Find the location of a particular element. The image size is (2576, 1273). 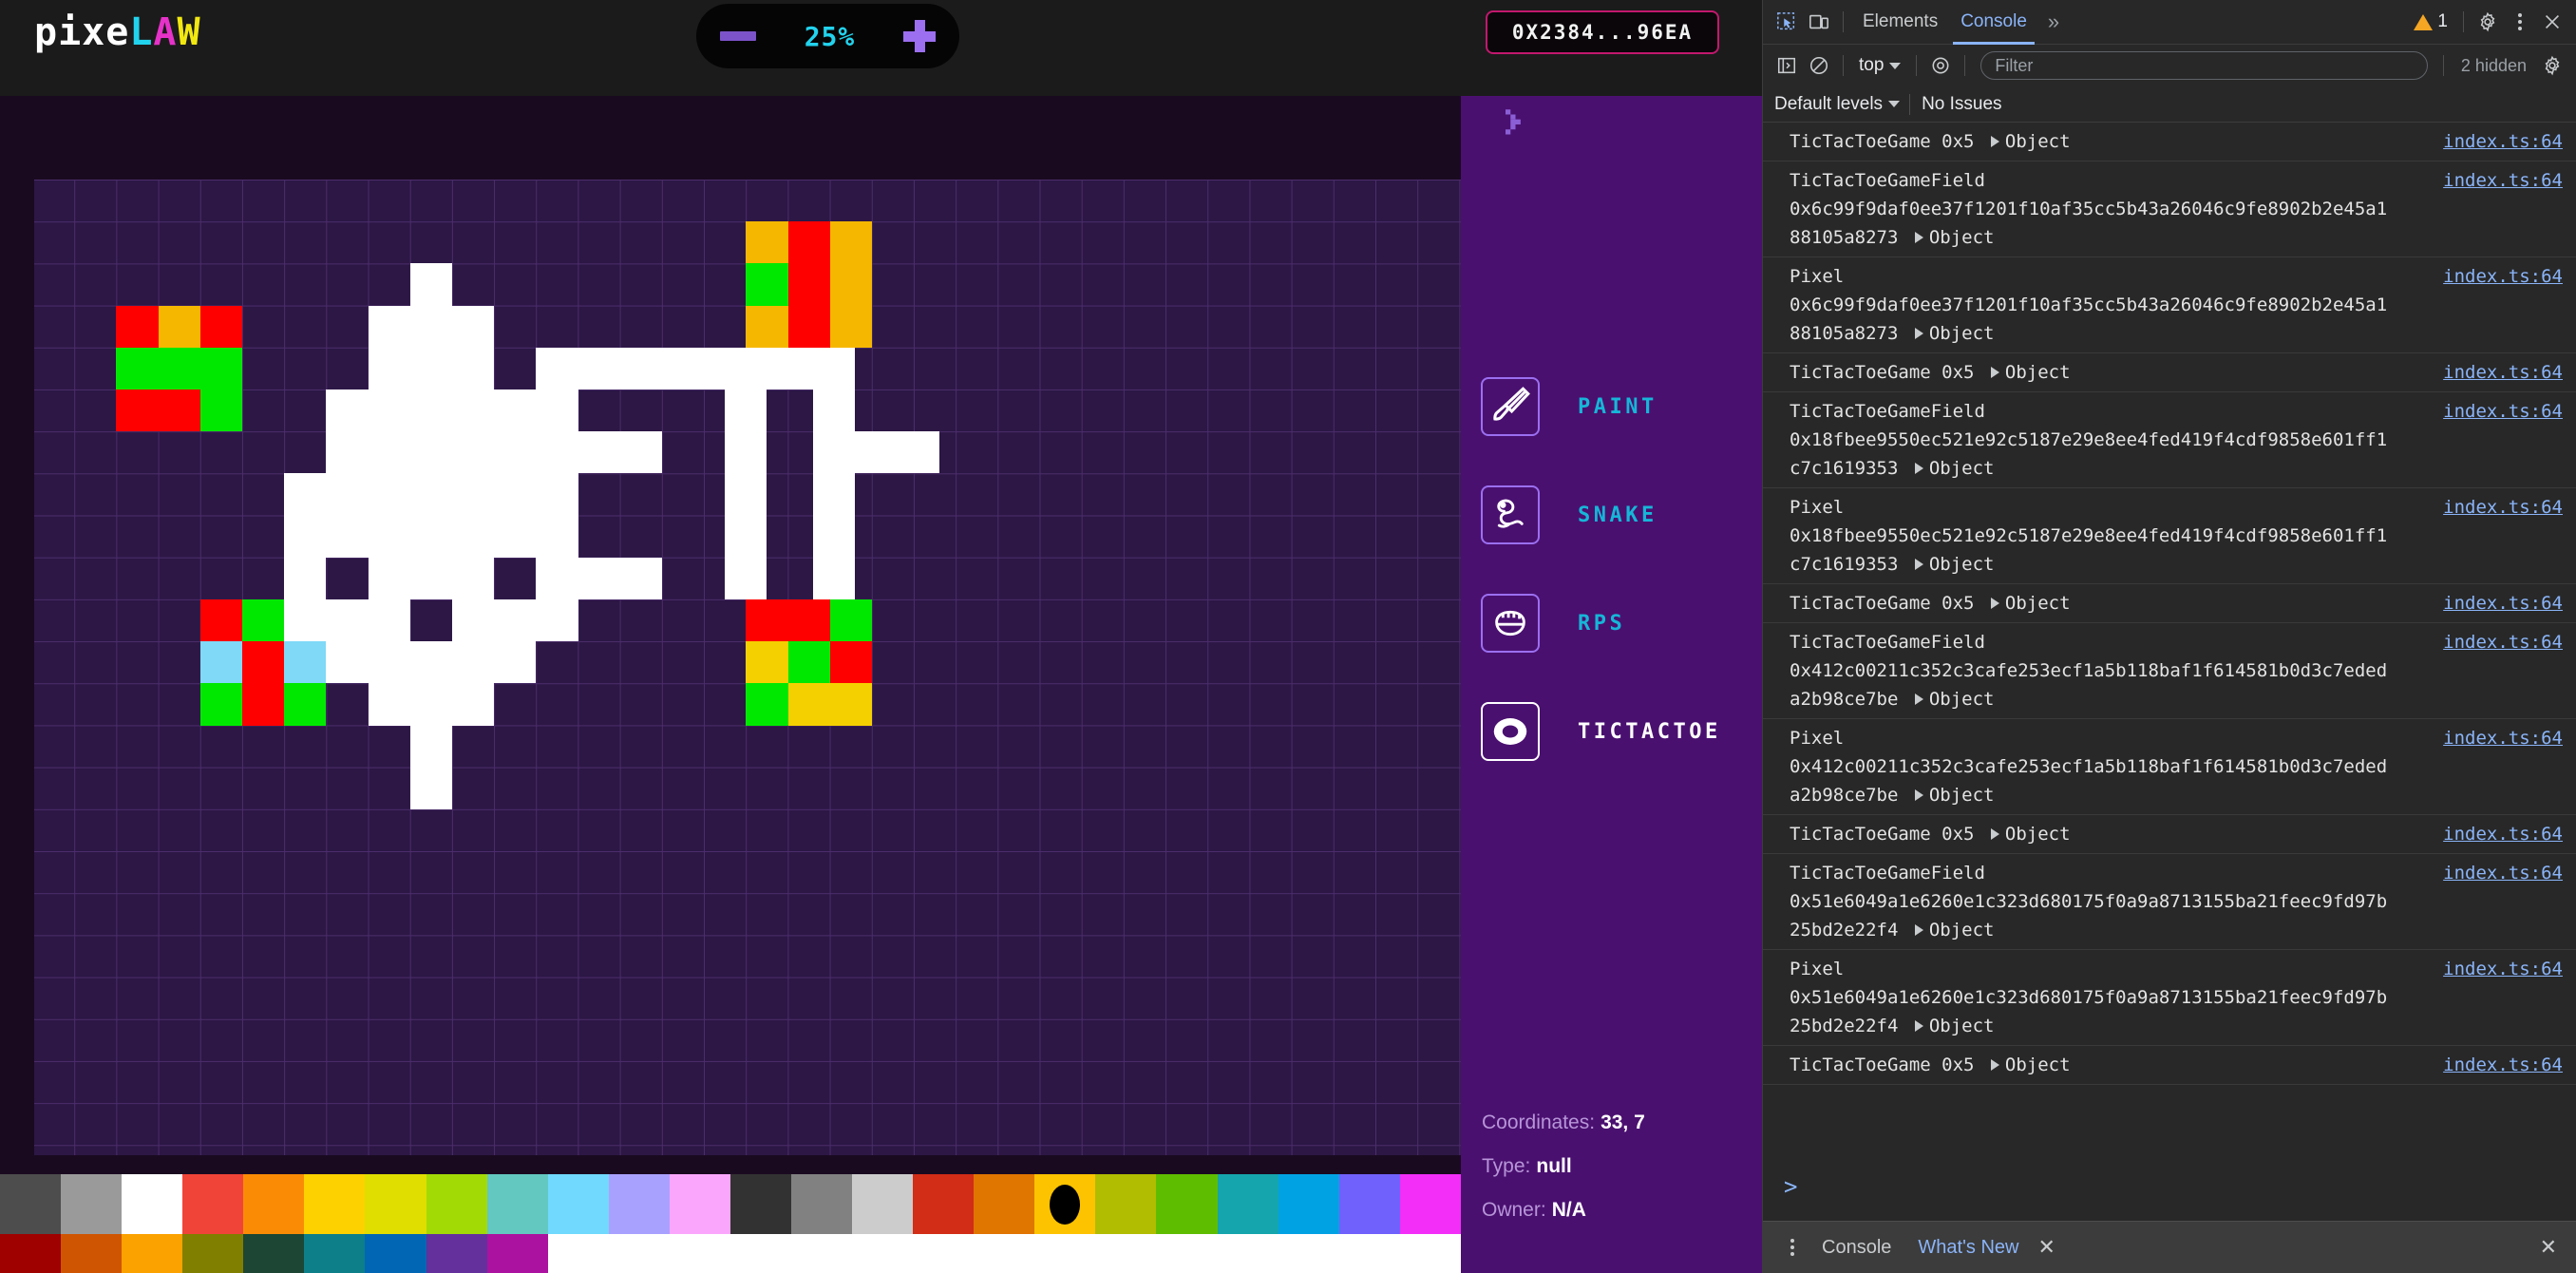

devtools-settings-button is located at coordinates (2488, 22).